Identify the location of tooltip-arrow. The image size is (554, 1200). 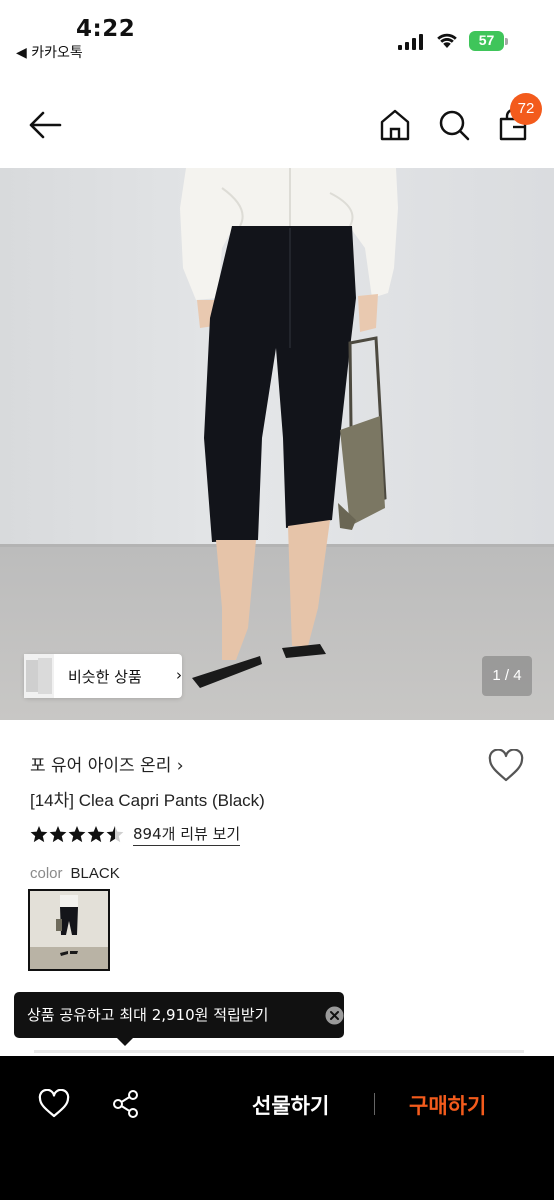
(125, 1042).